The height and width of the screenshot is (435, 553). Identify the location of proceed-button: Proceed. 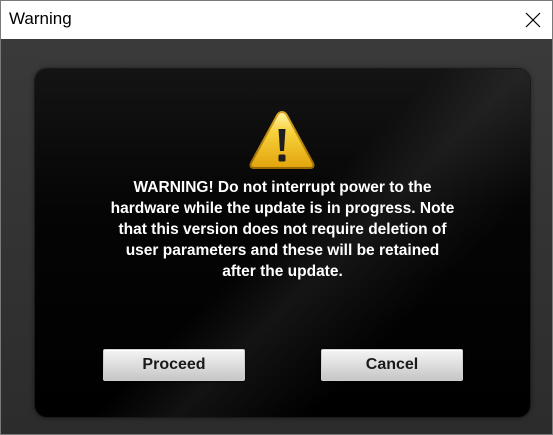
(174, 365).